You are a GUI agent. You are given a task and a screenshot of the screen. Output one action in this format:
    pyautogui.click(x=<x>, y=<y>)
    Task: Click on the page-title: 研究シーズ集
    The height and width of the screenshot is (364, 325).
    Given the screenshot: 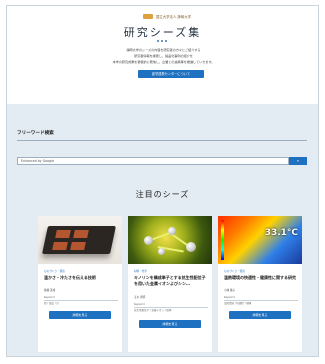 What is the action you would take?
    pyautogui.click(x=162, y=32)
    